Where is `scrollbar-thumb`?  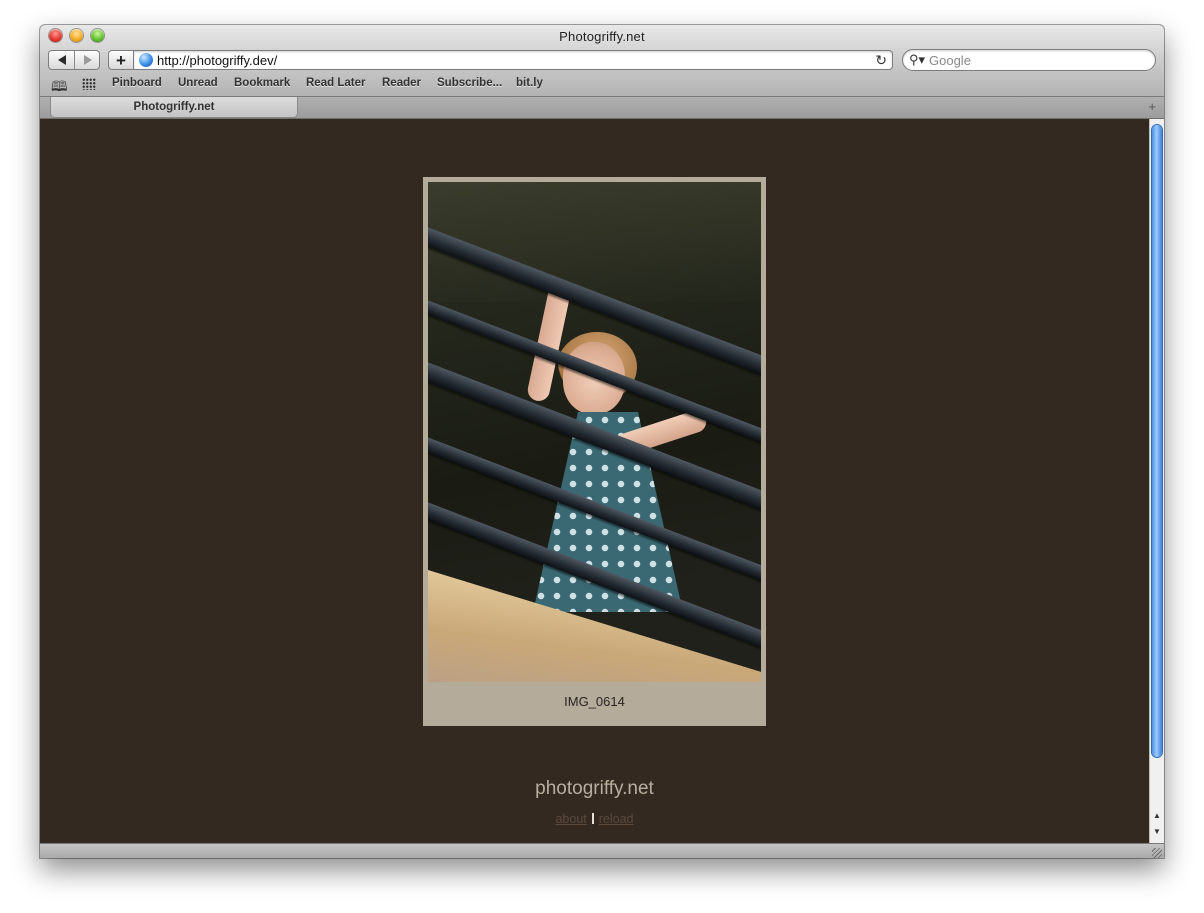
scrollbar-thumb is located at coordinates (1157, 441).